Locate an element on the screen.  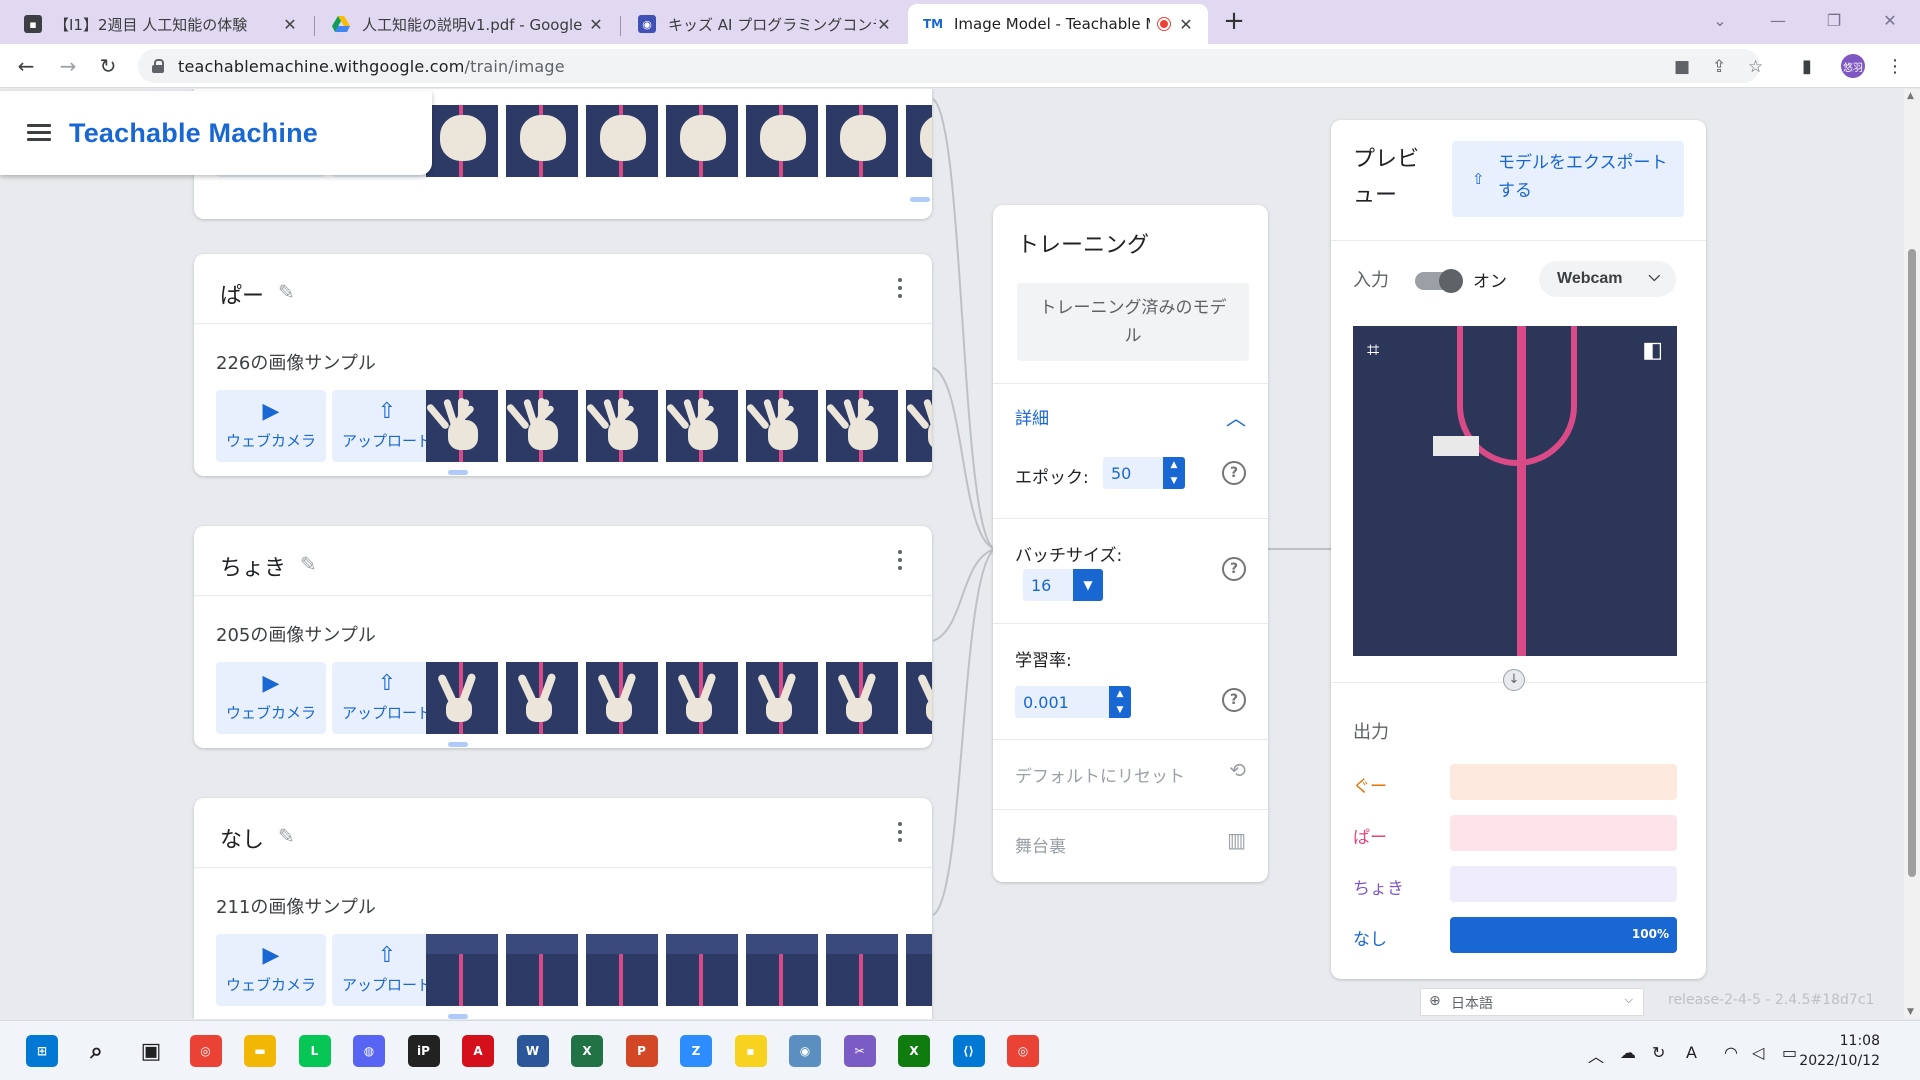
new-tab-button: + is located at coordinates (1234, 22).